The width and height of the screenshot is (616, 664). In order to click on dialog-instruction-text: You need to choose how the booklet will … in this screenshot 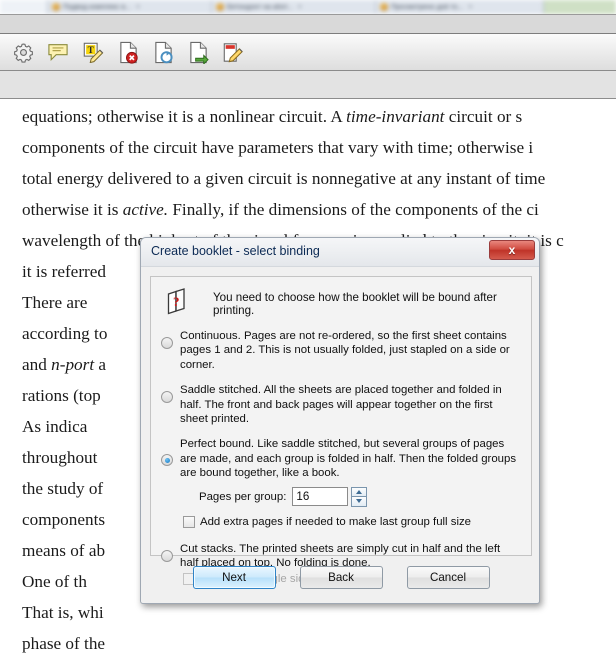, I will do `click(355, 304)`.